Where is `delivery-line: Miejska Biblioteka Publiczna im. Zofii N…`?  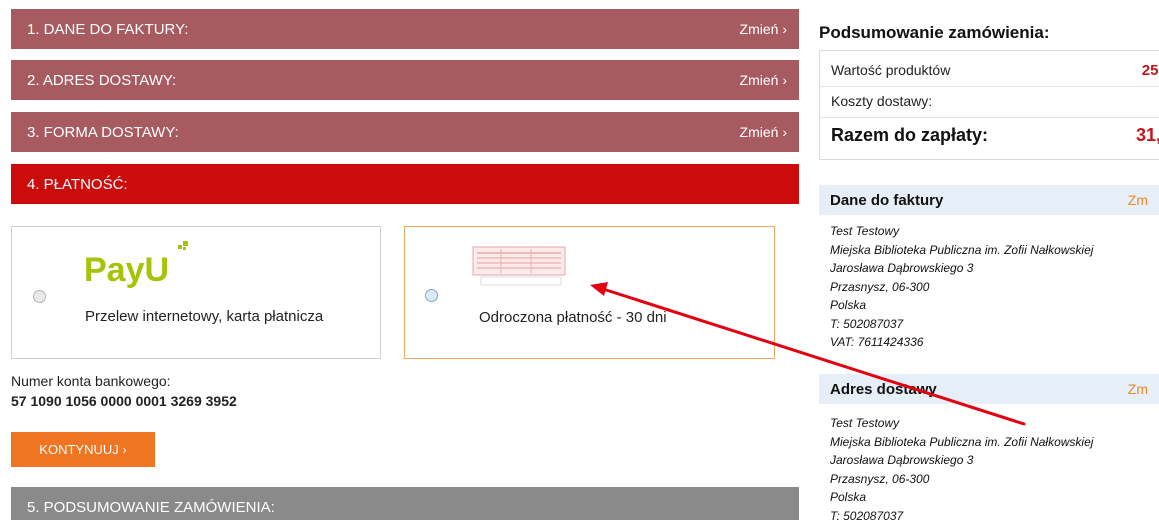
delivery-line: Miejska Biblioteka Publiczna im. Zofii N… is located at coordinates (962, 441).